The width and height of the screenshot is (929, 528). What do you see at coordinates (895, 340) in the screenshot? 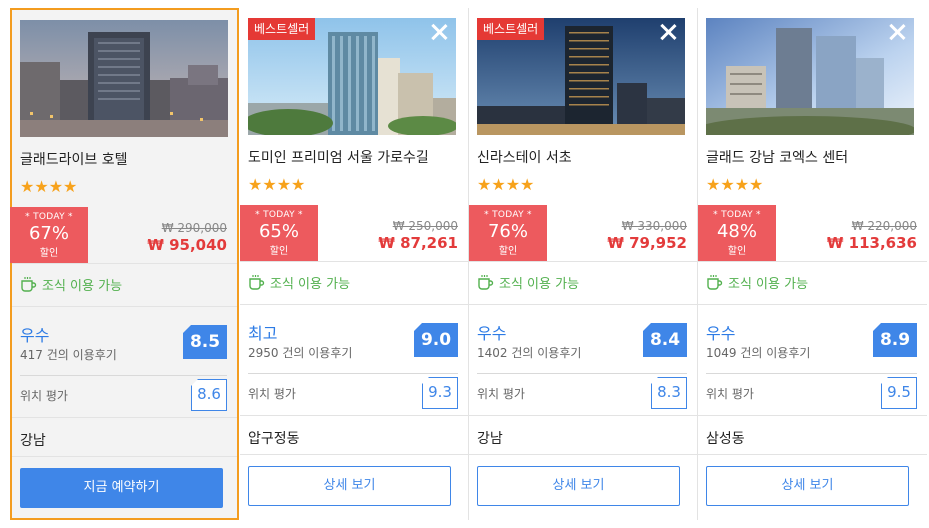
I see `review-score: 8.9` at bounding box center [895, 340].